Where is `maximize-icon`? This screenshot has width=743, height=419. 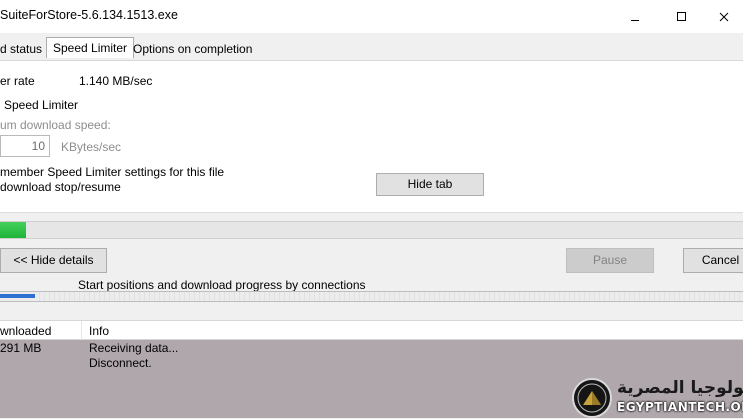
maximize-icon is located at coordinates (681, 16).